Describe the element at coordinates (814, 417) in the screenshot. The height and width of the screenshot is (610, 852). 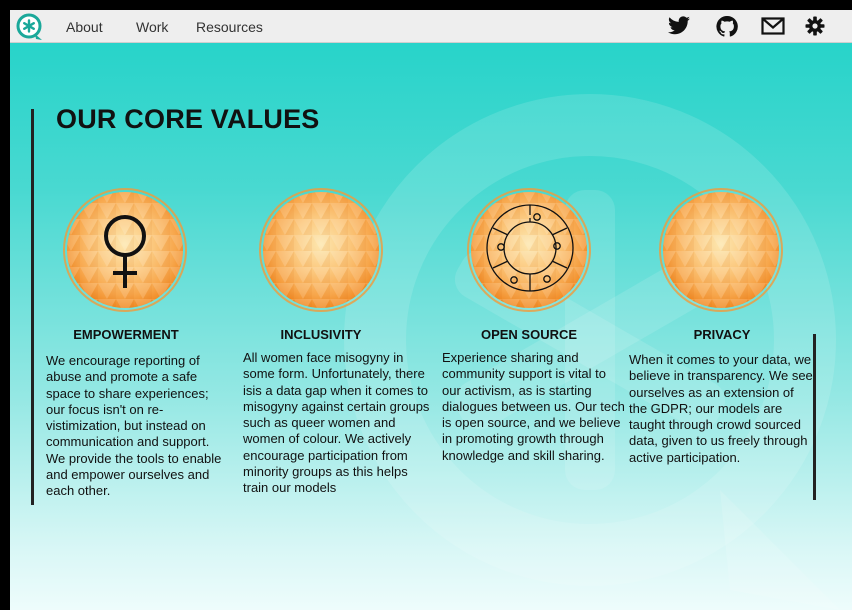
I see `right-divider` at that location.